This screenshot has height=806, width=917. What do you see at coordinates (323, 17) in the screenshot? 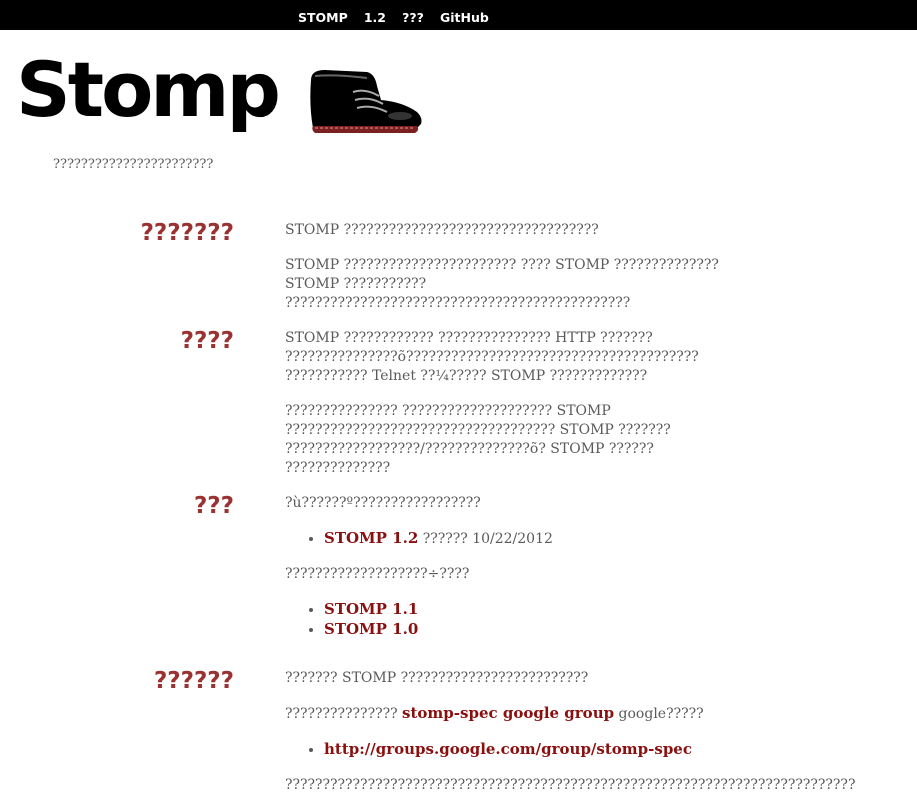
I see `nav-link-stomp: STOMP` at bounding box center [323, 17].